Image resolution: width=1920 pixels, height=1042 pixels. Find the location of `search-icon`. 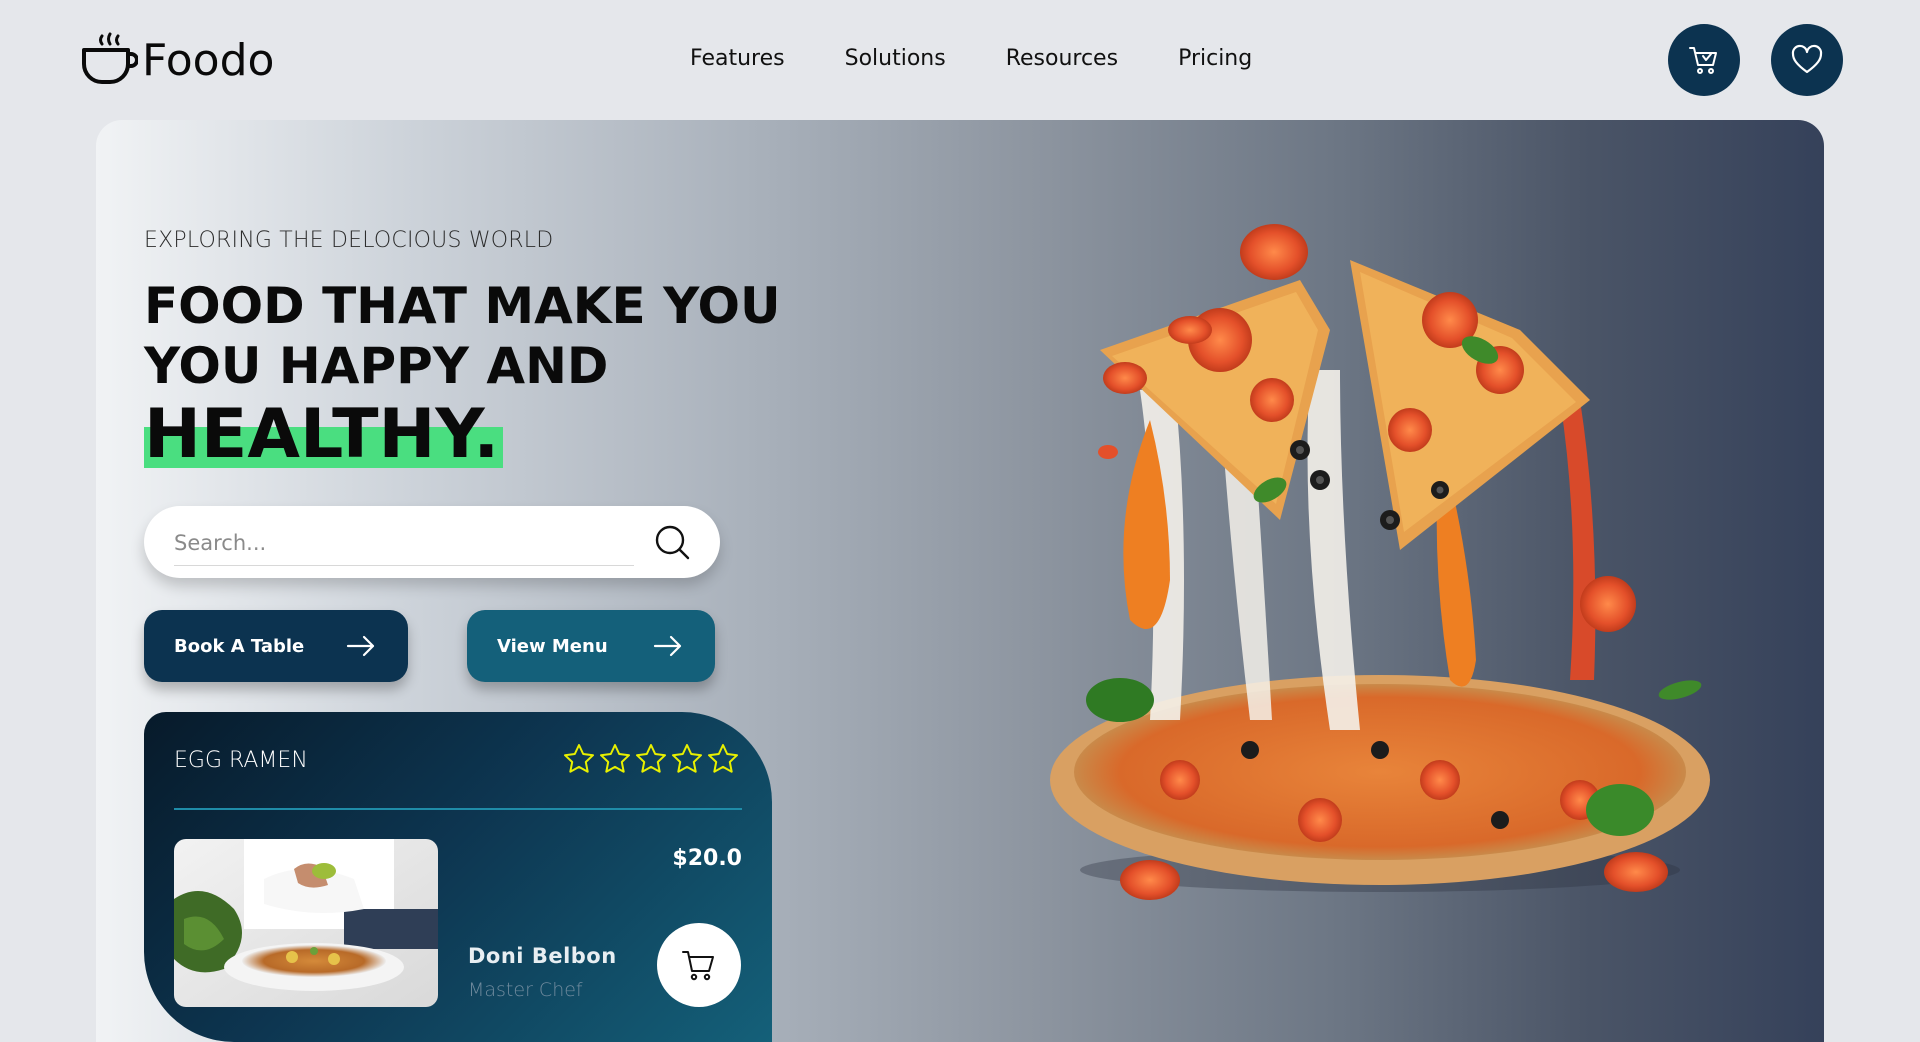

search-icon is located at coordinates (672, 542).